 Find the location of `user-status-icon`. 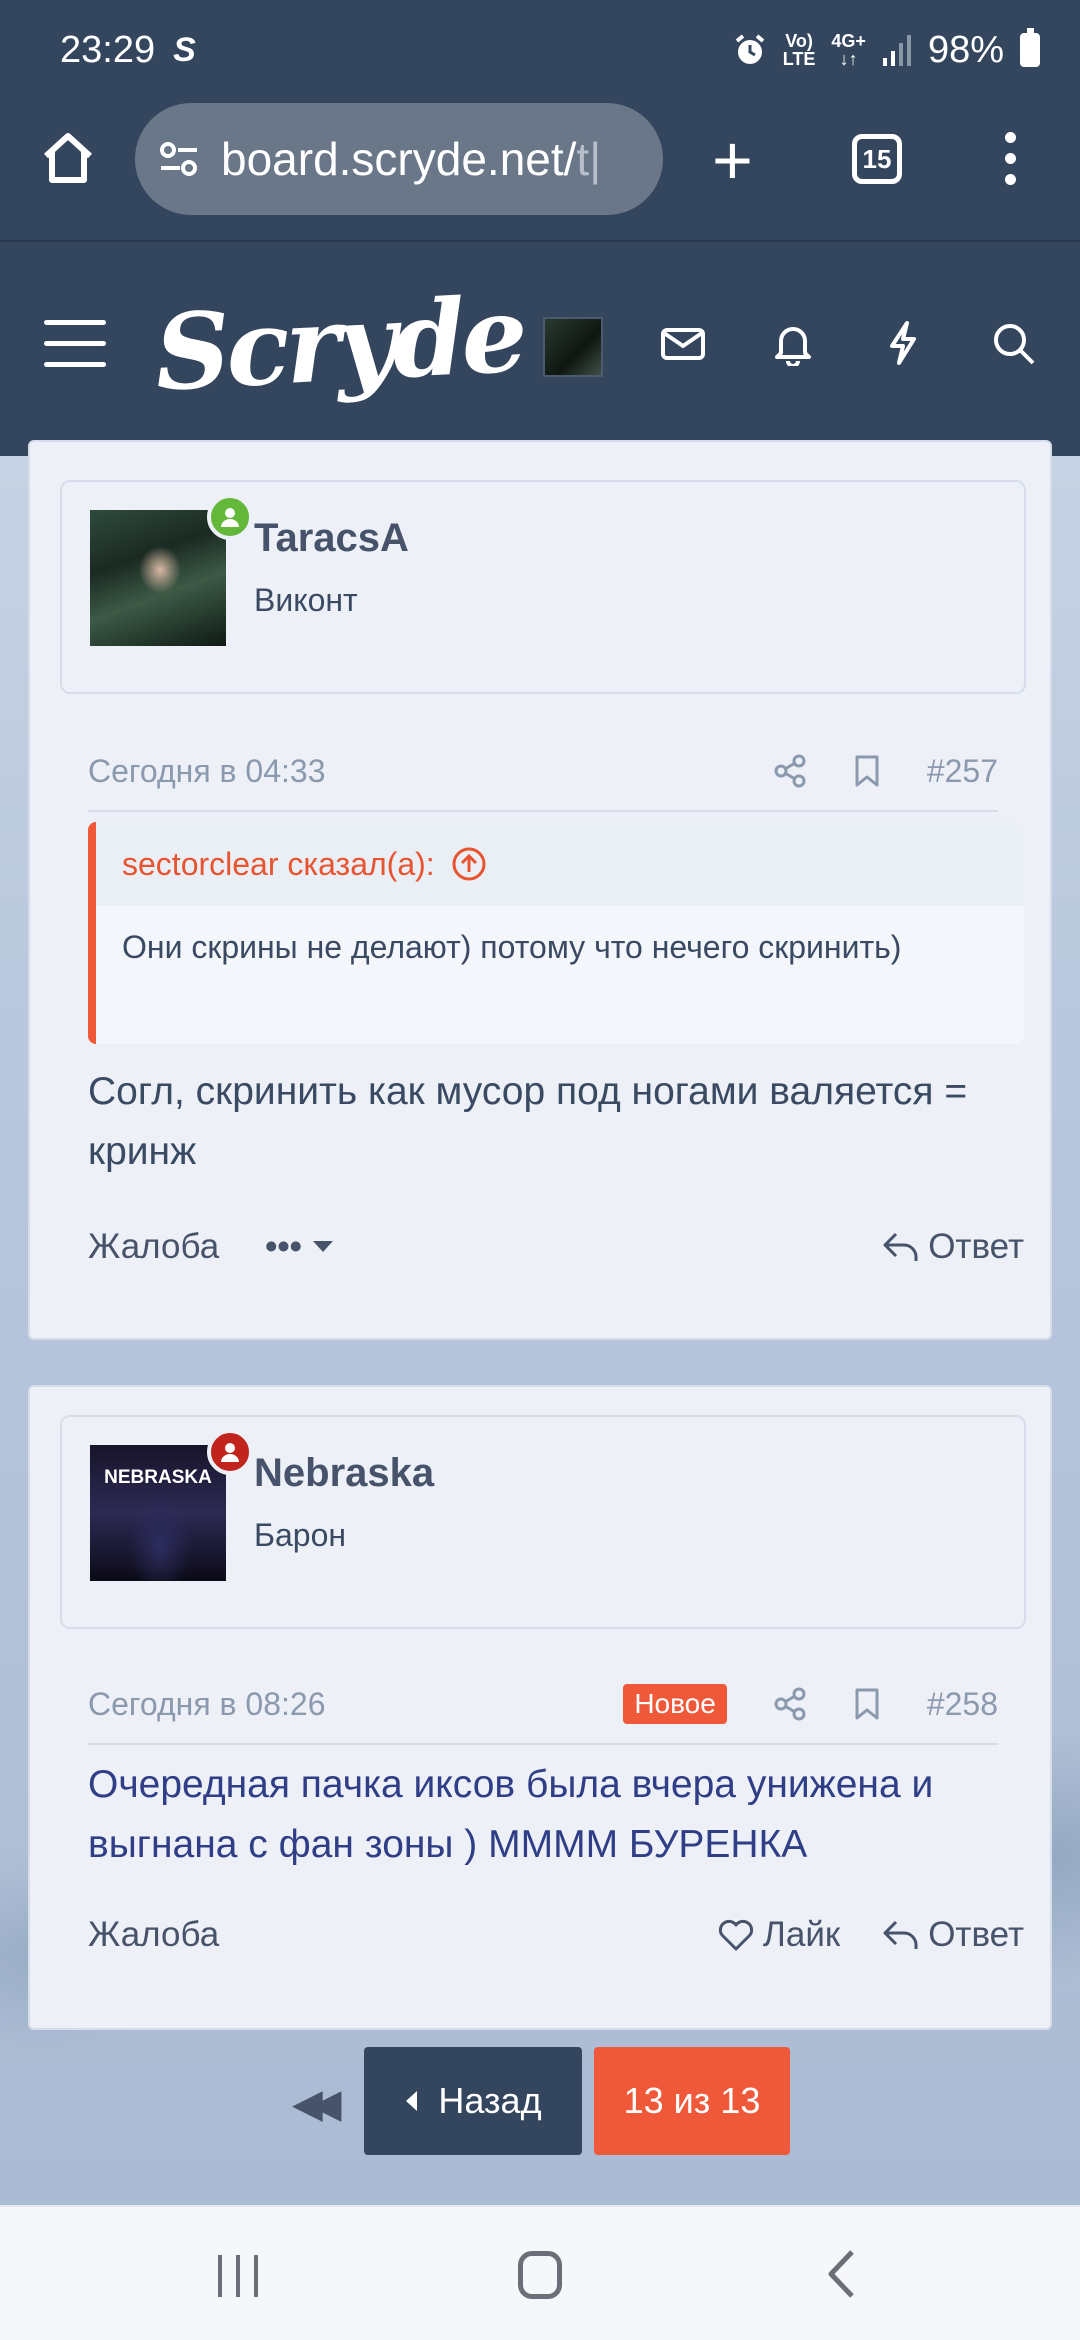

user-status-icon is located at coordinates (230, 1452).